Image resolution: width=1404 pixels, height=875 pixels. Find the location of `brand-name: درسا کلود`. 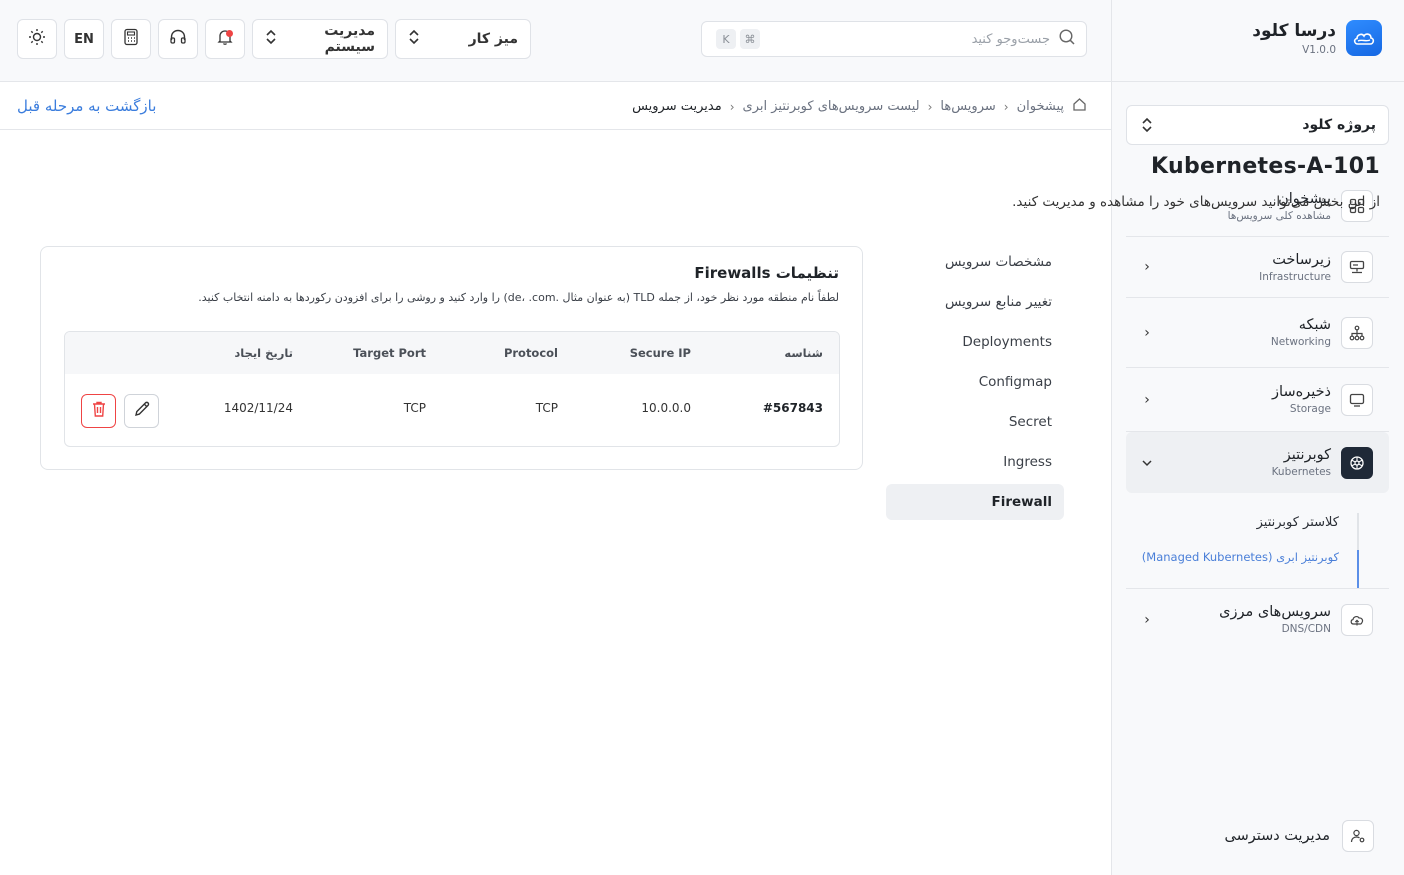

brand-name: درسا کلود is located at coordinates (1294, 30).